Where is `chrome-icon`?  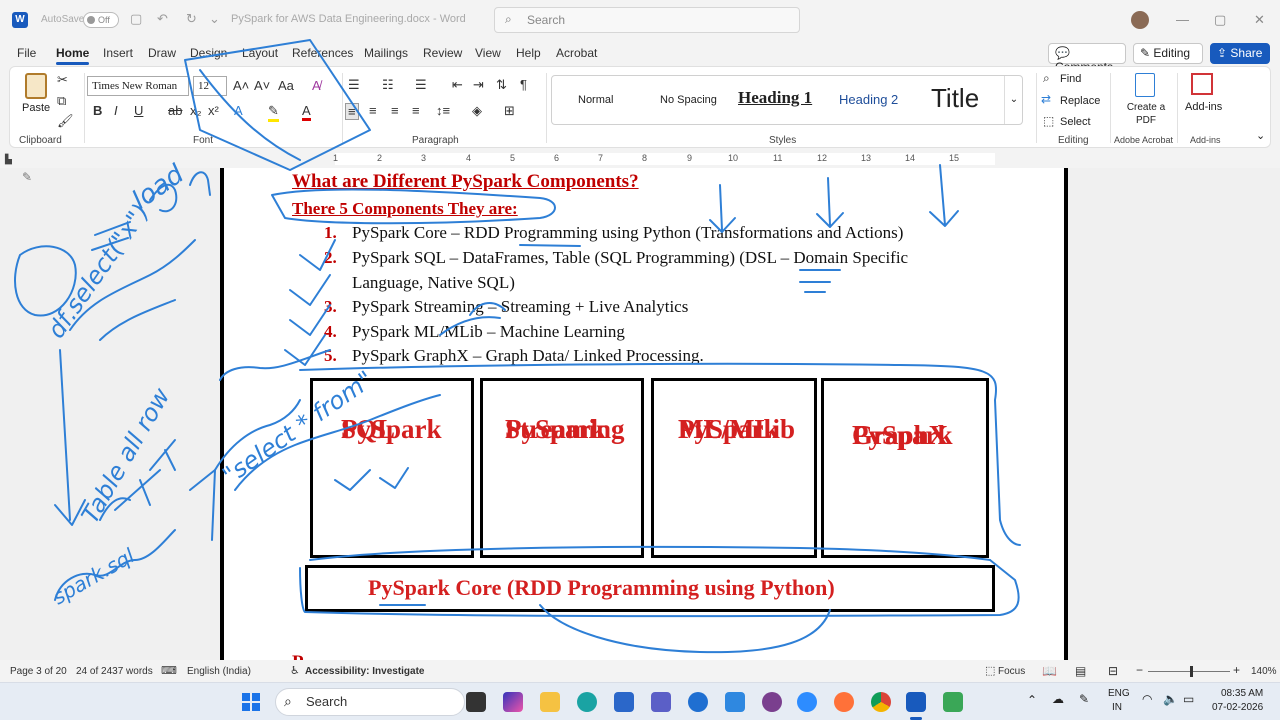 chrome-icon is located at coordinates (881, 702).